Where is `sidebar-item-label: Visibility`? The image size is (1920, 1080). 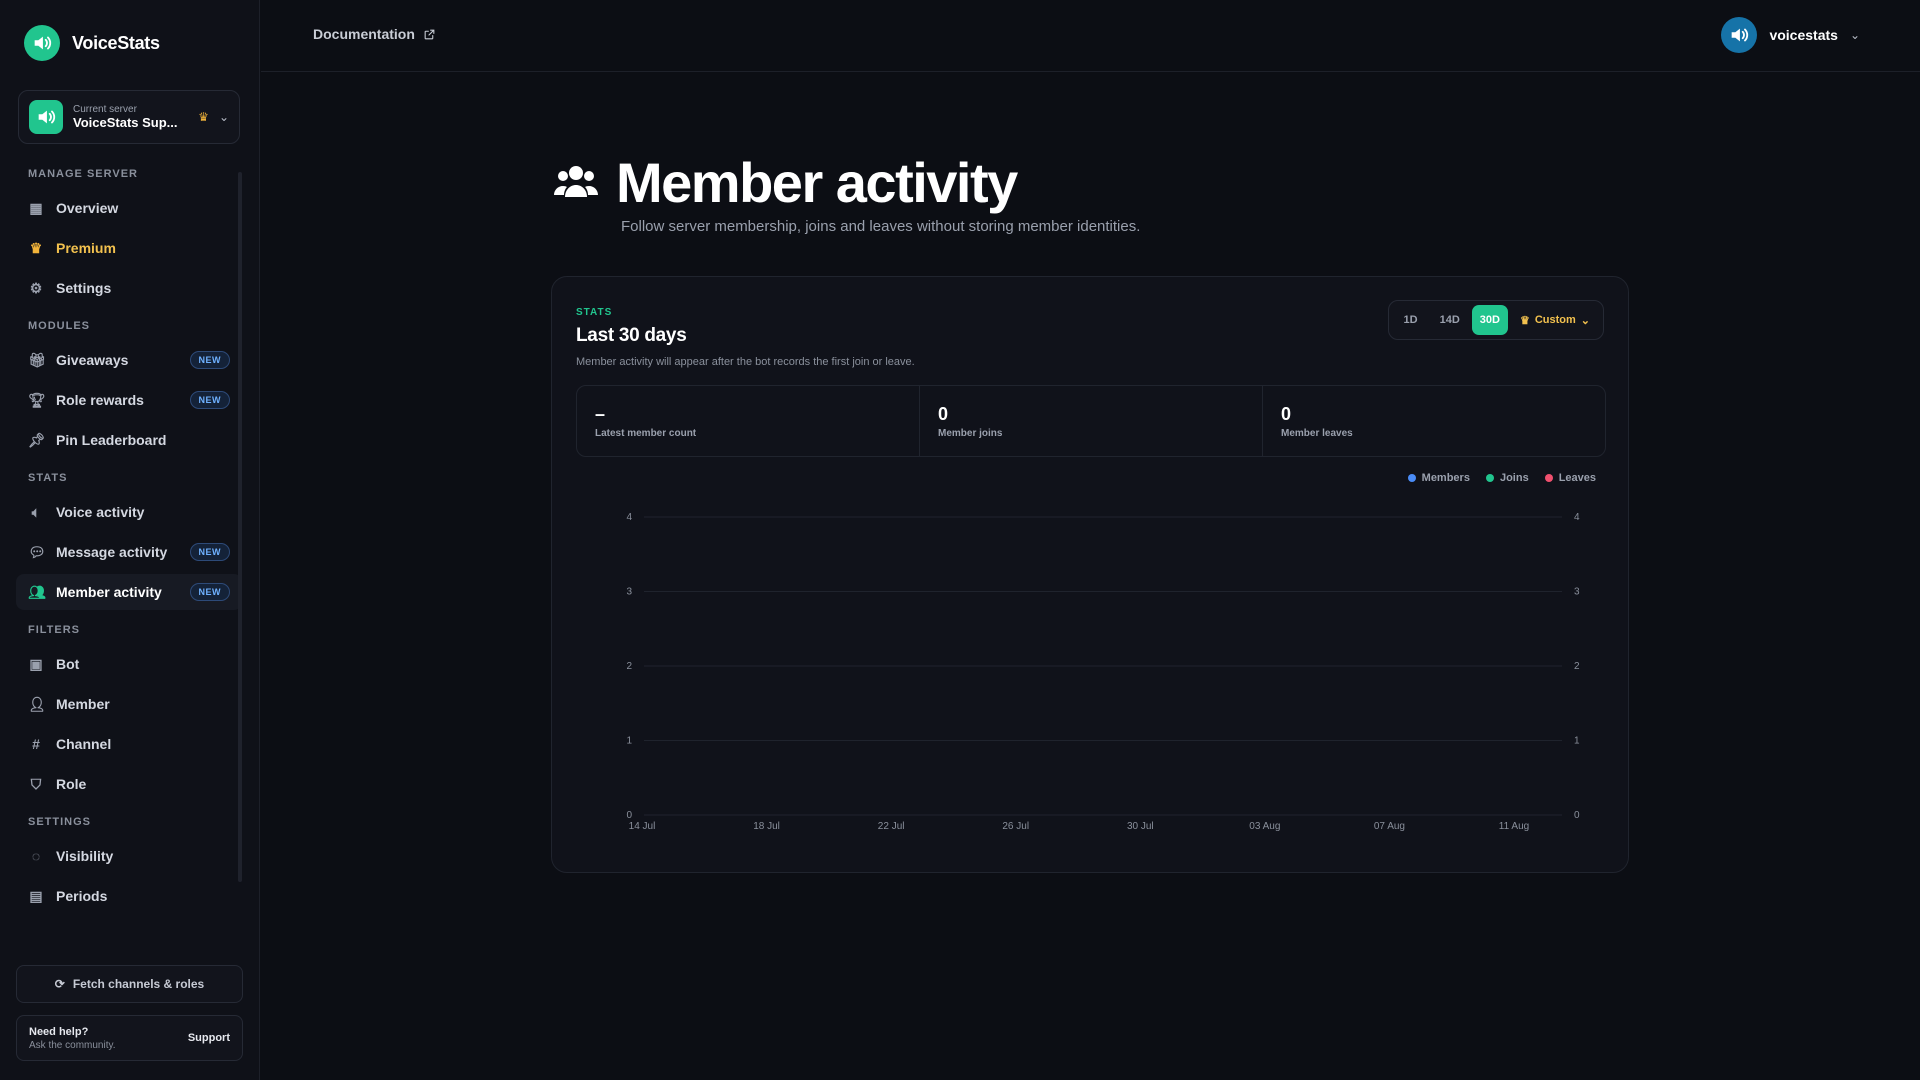 sidebar-item-label: Visibility is located at coordinates (85, 856).